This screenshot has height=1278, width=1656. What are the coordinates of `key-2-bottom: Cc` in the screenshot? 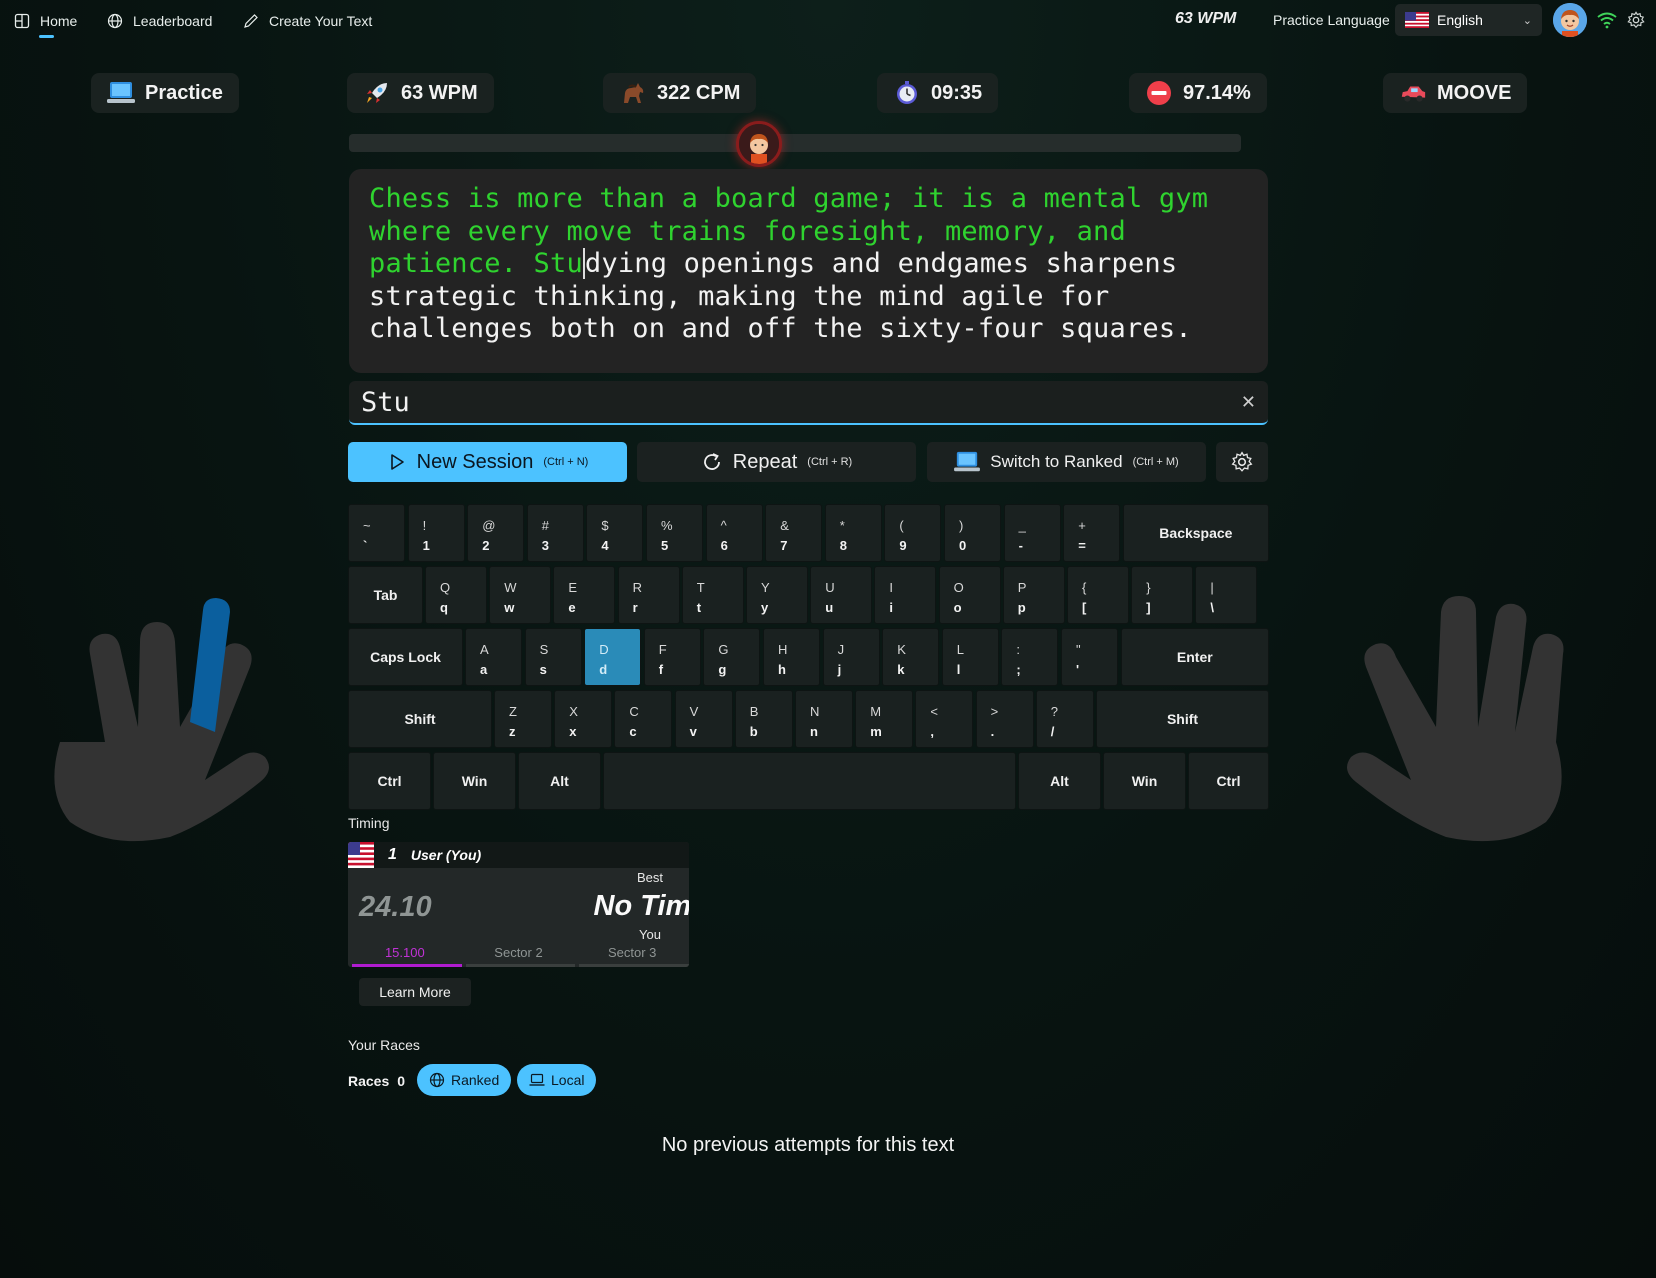 It's located at (643, 719).